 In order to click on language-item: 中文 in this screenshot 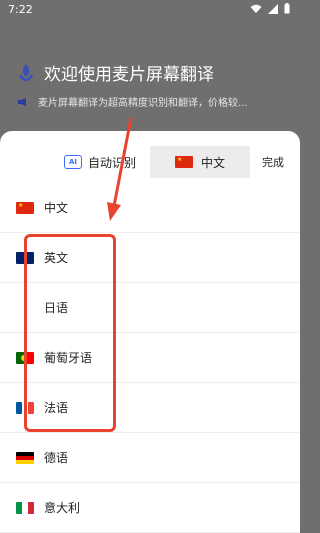, I will do `click(150, 208)`.